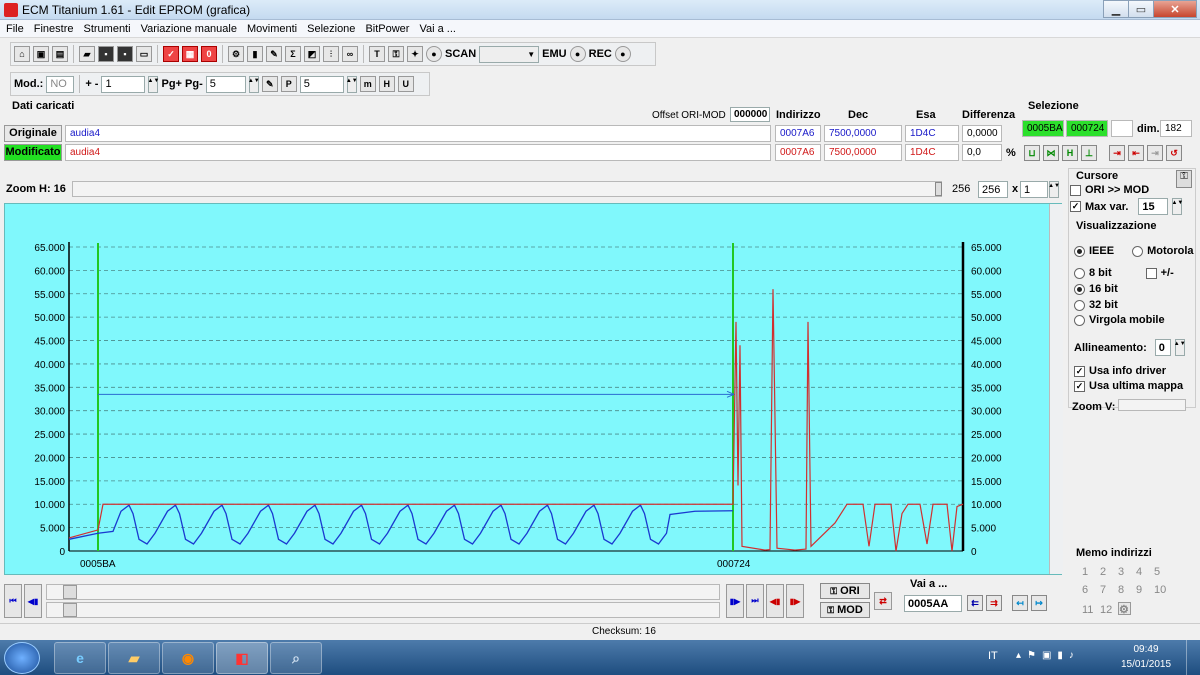 The image size is (1200, 675). I want to click on driver-icon: T, so click(377, 54).